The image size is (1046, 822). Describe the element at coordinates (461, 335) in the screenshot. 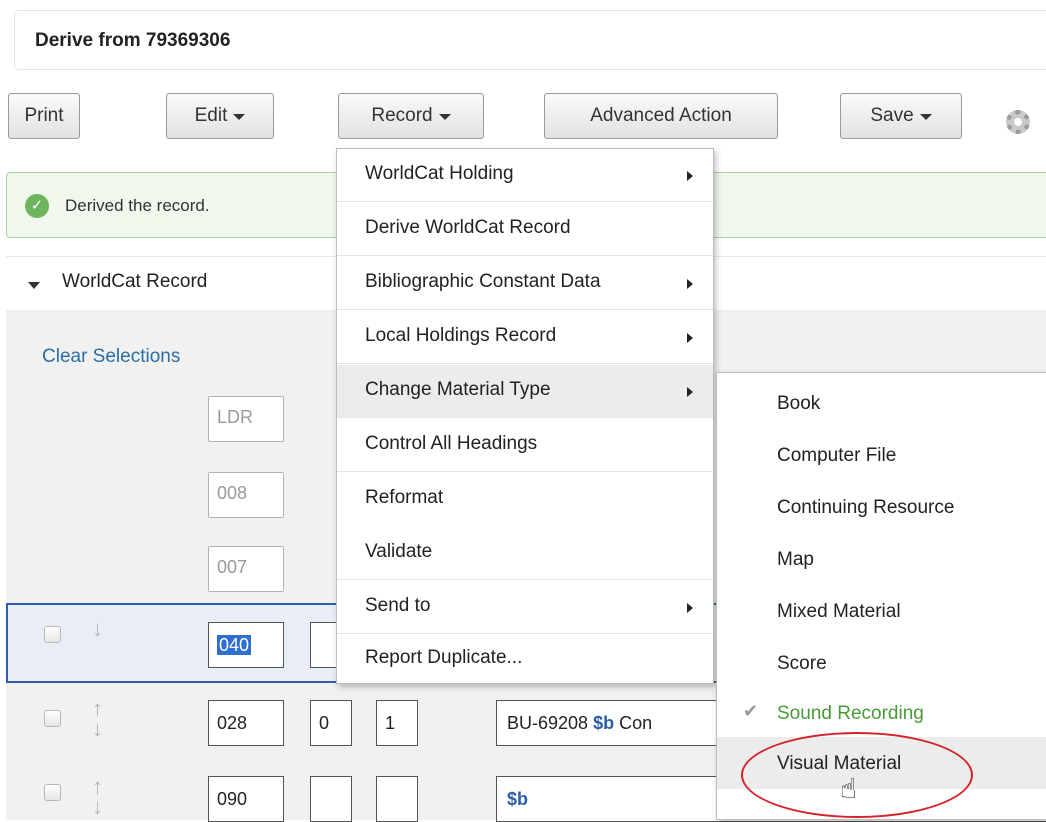

I see `menu-item-label: Local Holdings Record` at that location.